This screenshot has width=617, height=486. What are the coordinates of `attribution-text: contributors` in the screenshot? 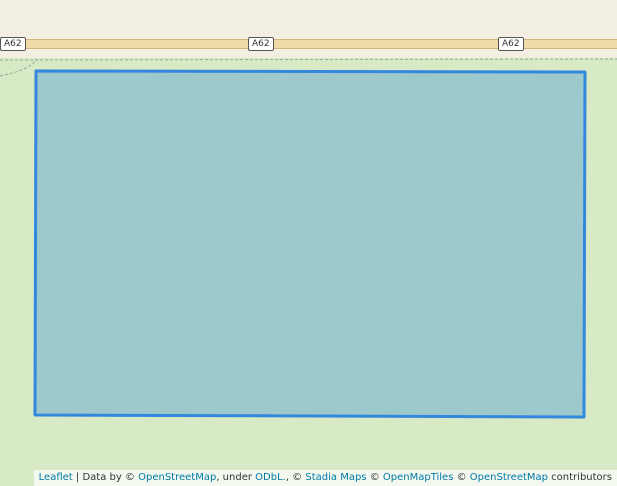 It's located at (580, 477).